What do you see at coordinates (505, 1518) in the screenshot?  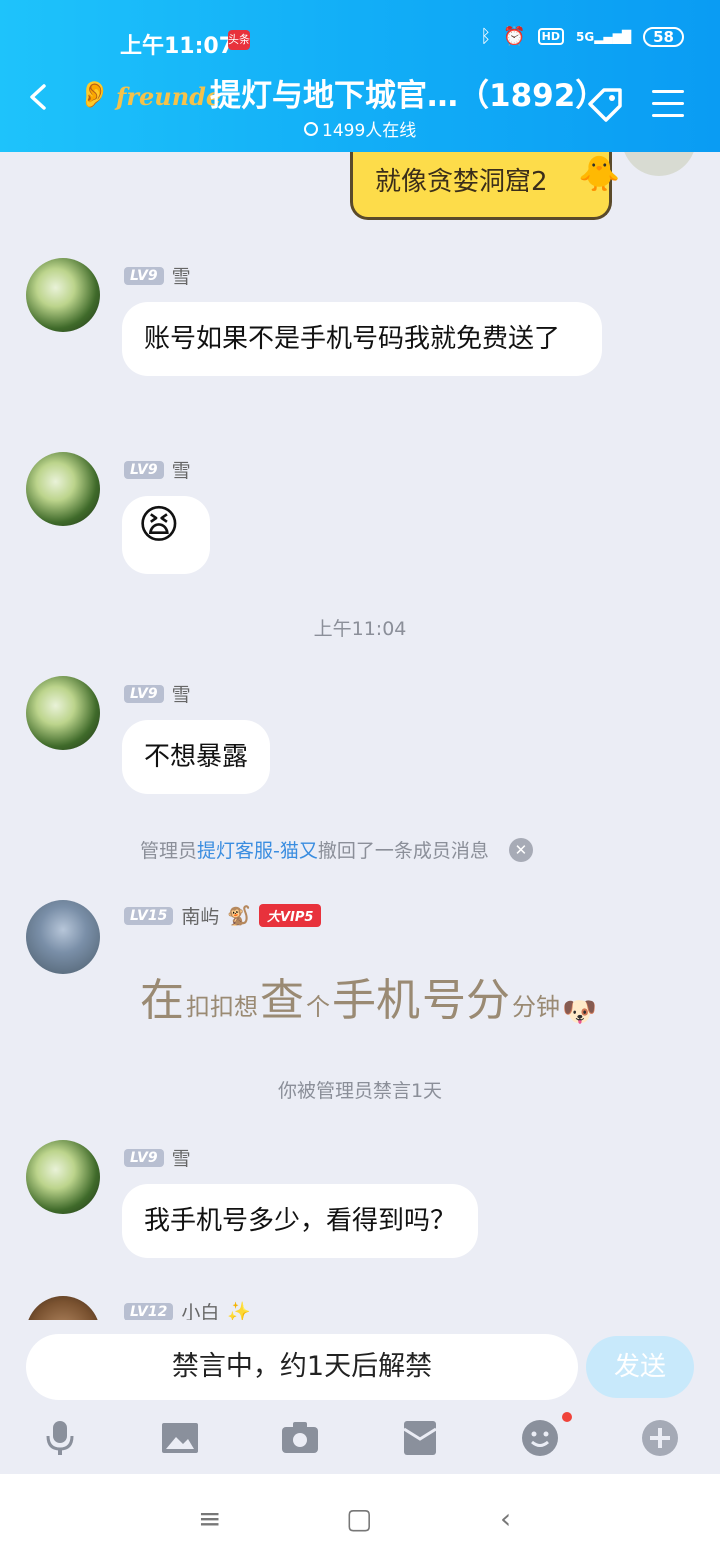 I see `nav-back-icon: ‹` at bounding box center [505, 1518].